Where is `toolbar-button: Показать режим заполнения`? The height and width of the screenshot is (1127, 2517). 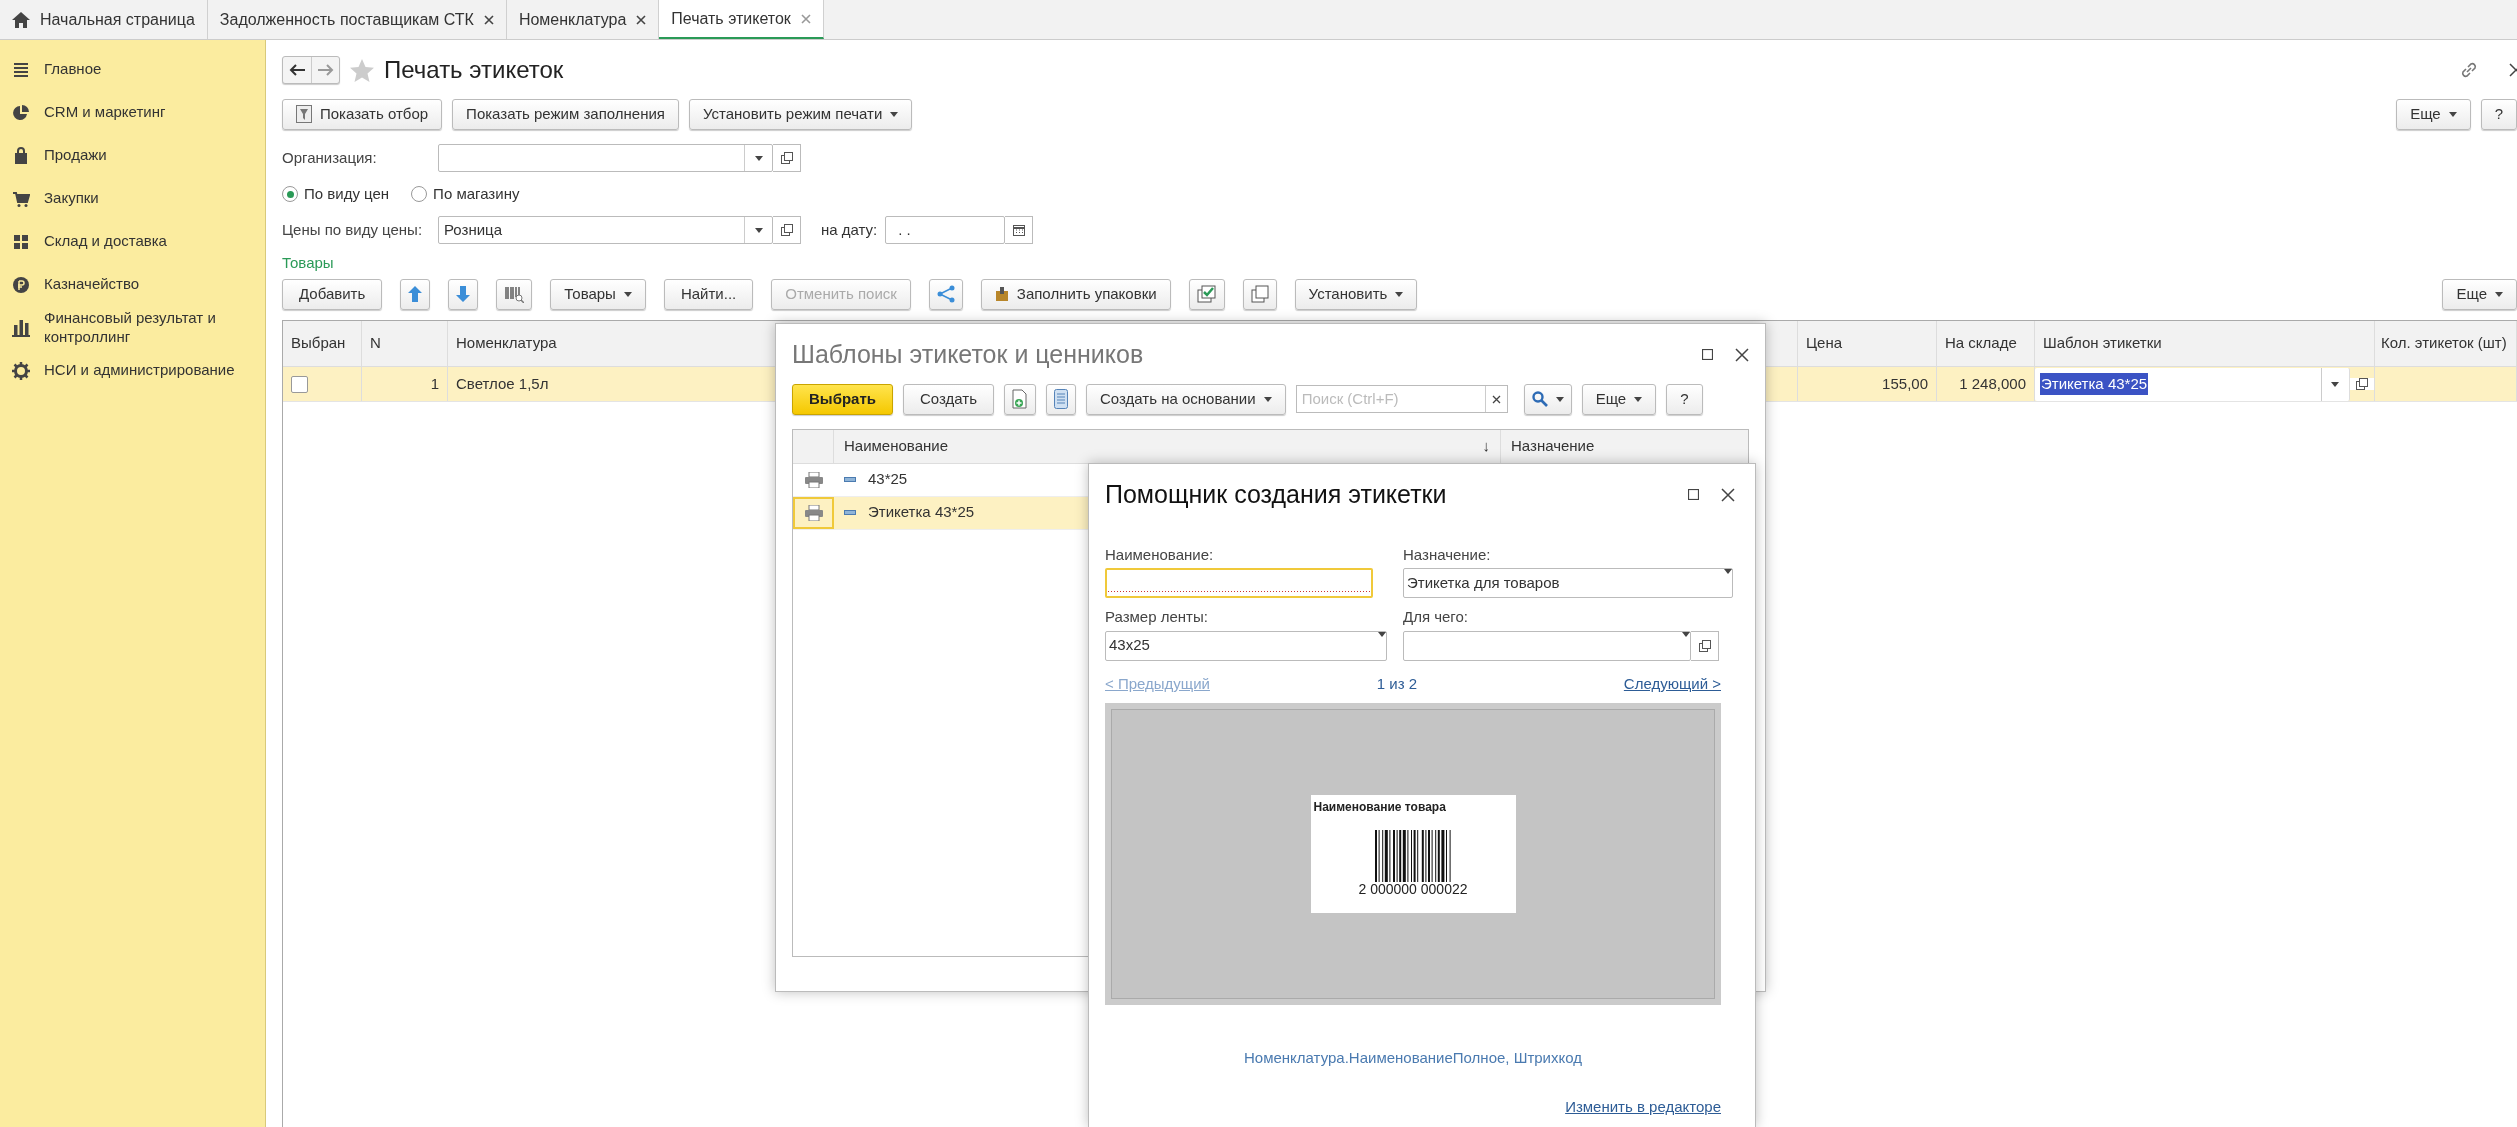 toolbar-button: Показать режим заполнения is located at coordinates (565, 114).